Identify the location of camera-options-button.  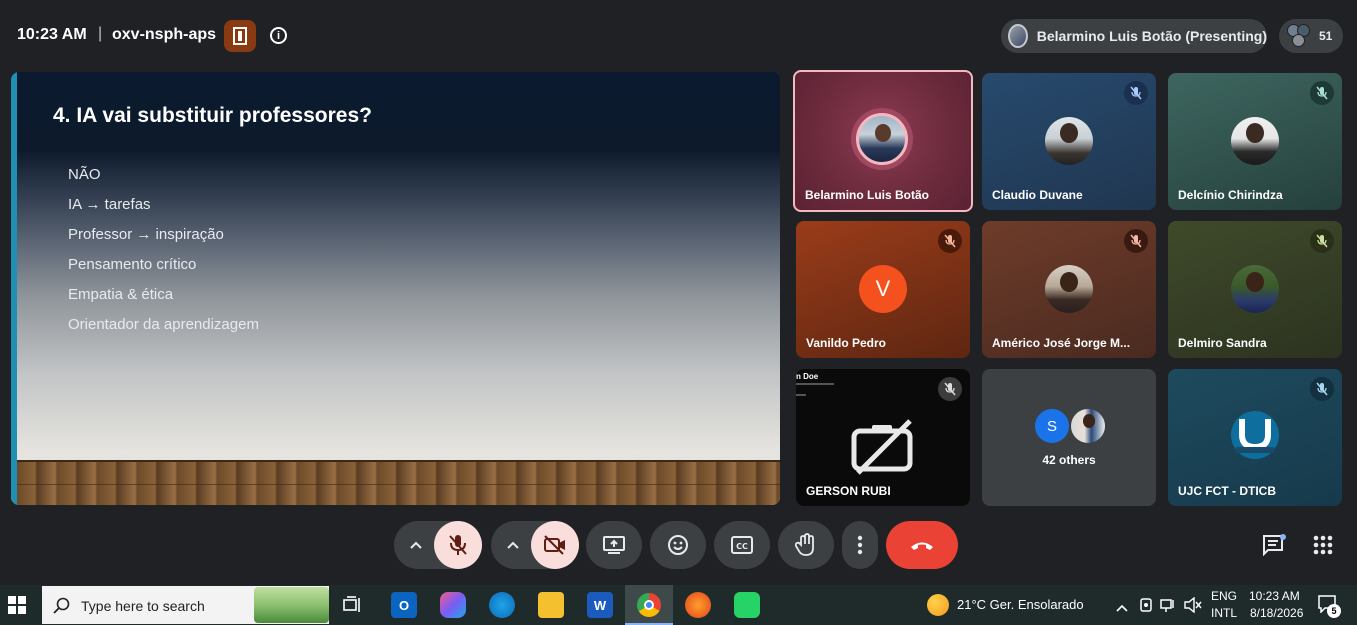
(513, 545).